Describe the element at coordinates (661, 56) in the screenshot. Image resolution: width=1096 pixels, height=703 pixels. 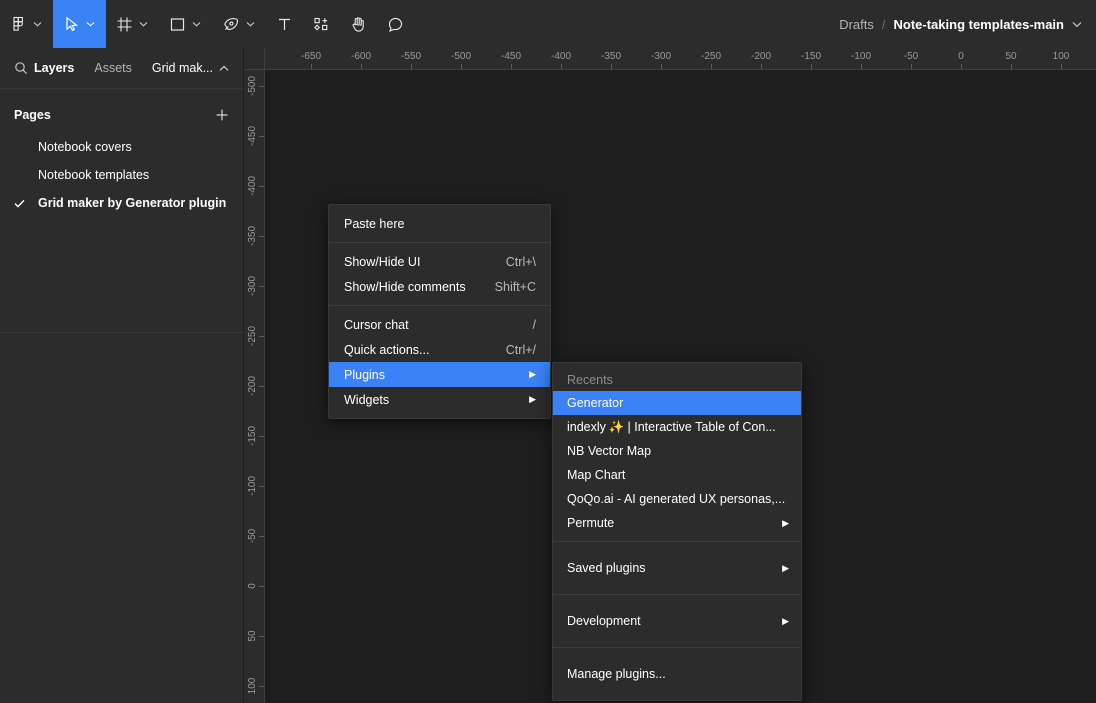
I see `ruler-label: -300` at that location.